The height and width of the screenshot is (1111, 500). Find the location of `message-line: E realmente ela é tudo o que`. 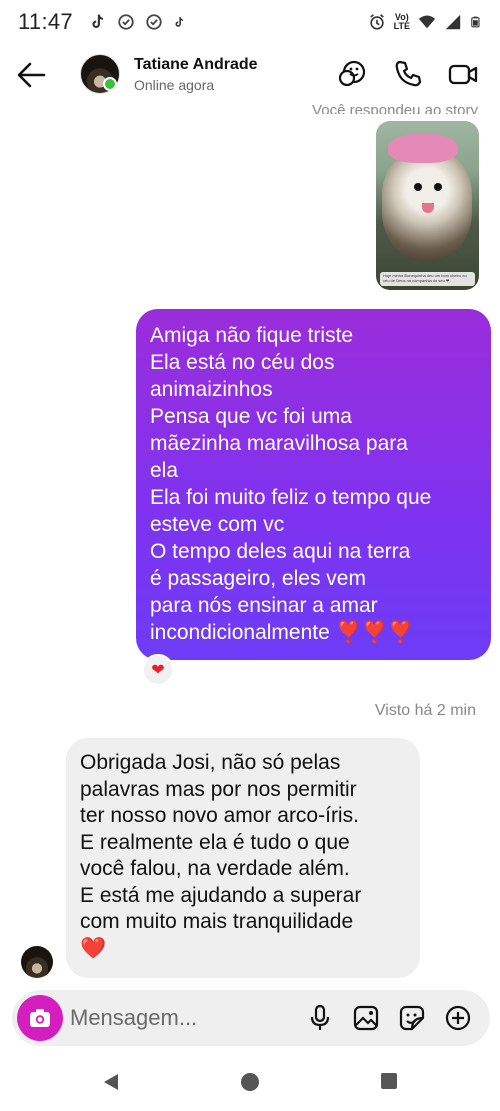

message-line: E realmente ela é tudo o que is located at coordinates (215, 842).